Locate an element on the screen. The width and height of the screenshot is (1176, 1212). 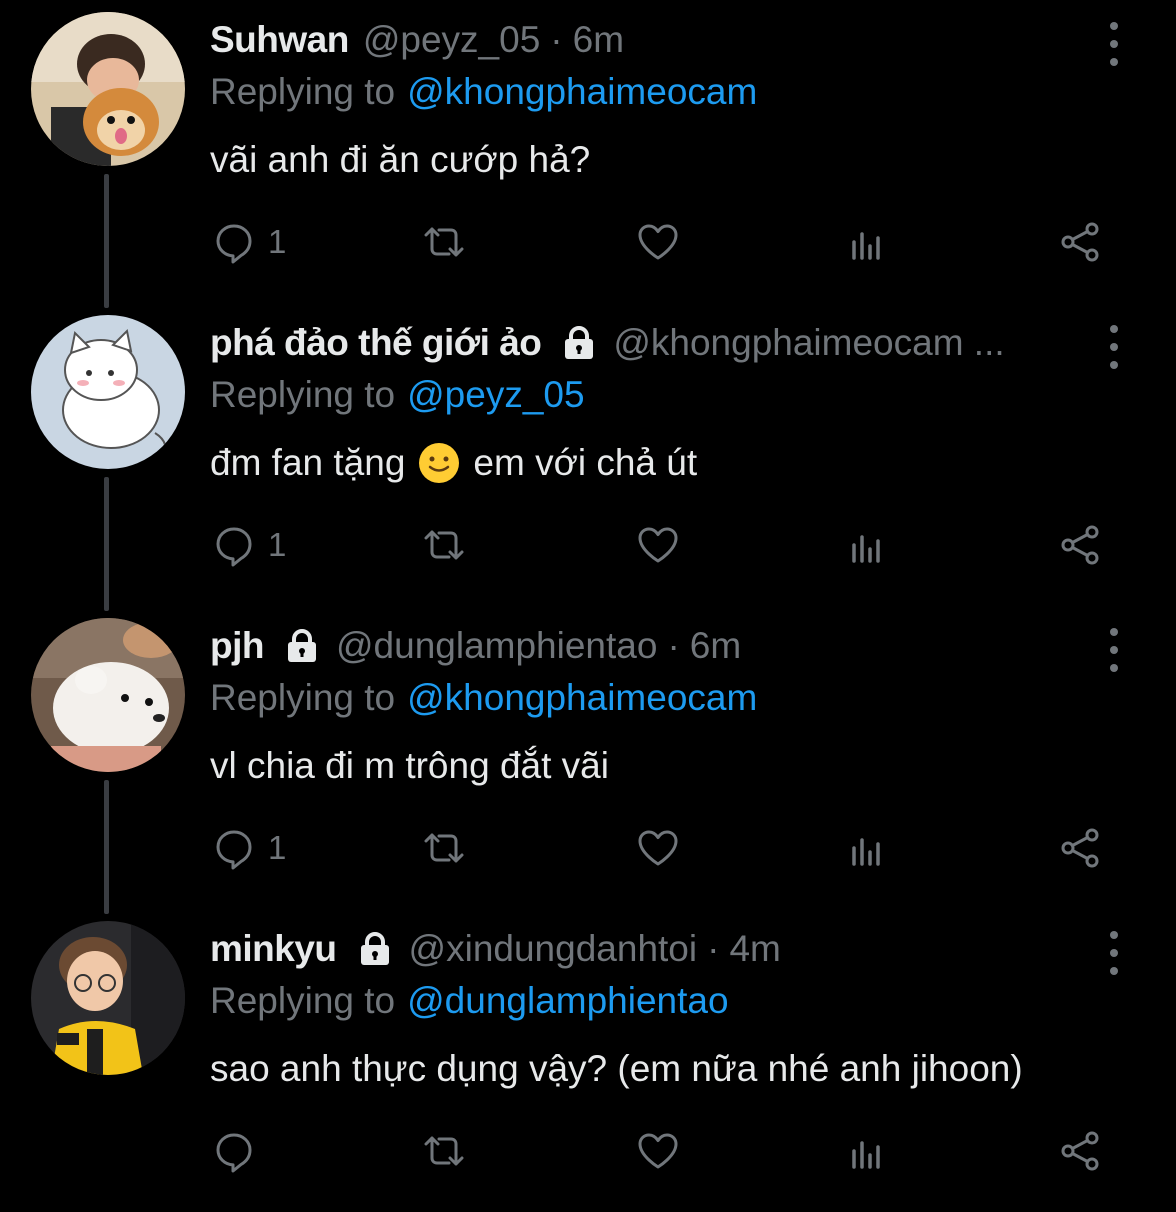
tweet-header: minkyu @xindungdanhtoi · 4m is located at coordinates (648, 949).